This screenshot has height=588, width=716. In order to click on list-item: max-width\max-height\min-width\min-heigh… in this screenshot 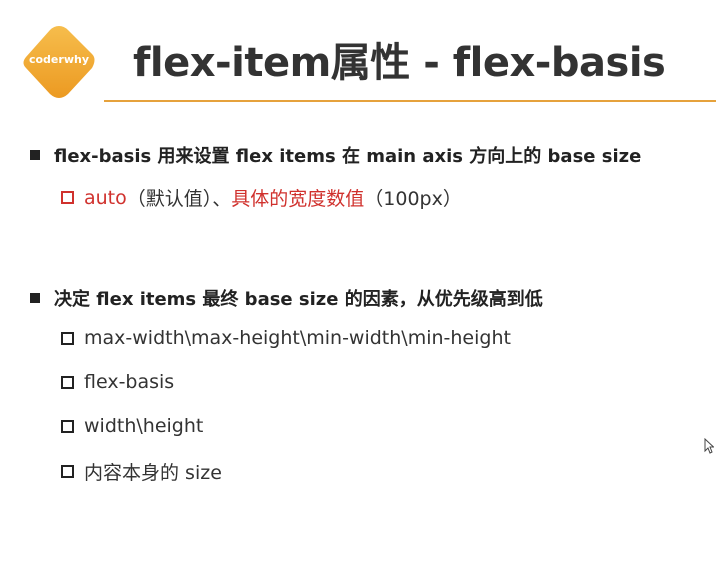, I will do `click(286, 338)`.